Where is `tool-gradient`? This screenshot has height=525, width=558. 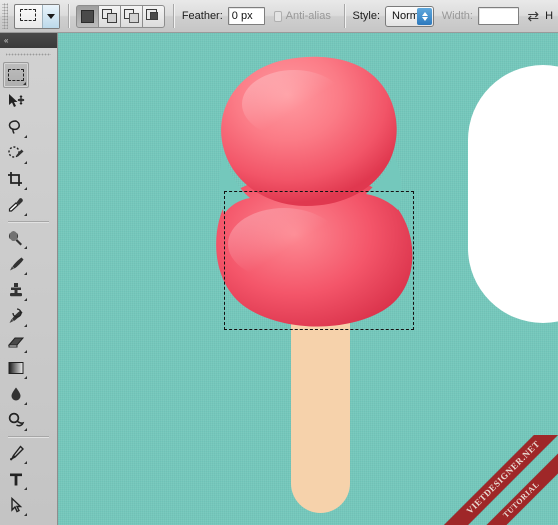 tool-gradient is located at coordinates (16, 368).